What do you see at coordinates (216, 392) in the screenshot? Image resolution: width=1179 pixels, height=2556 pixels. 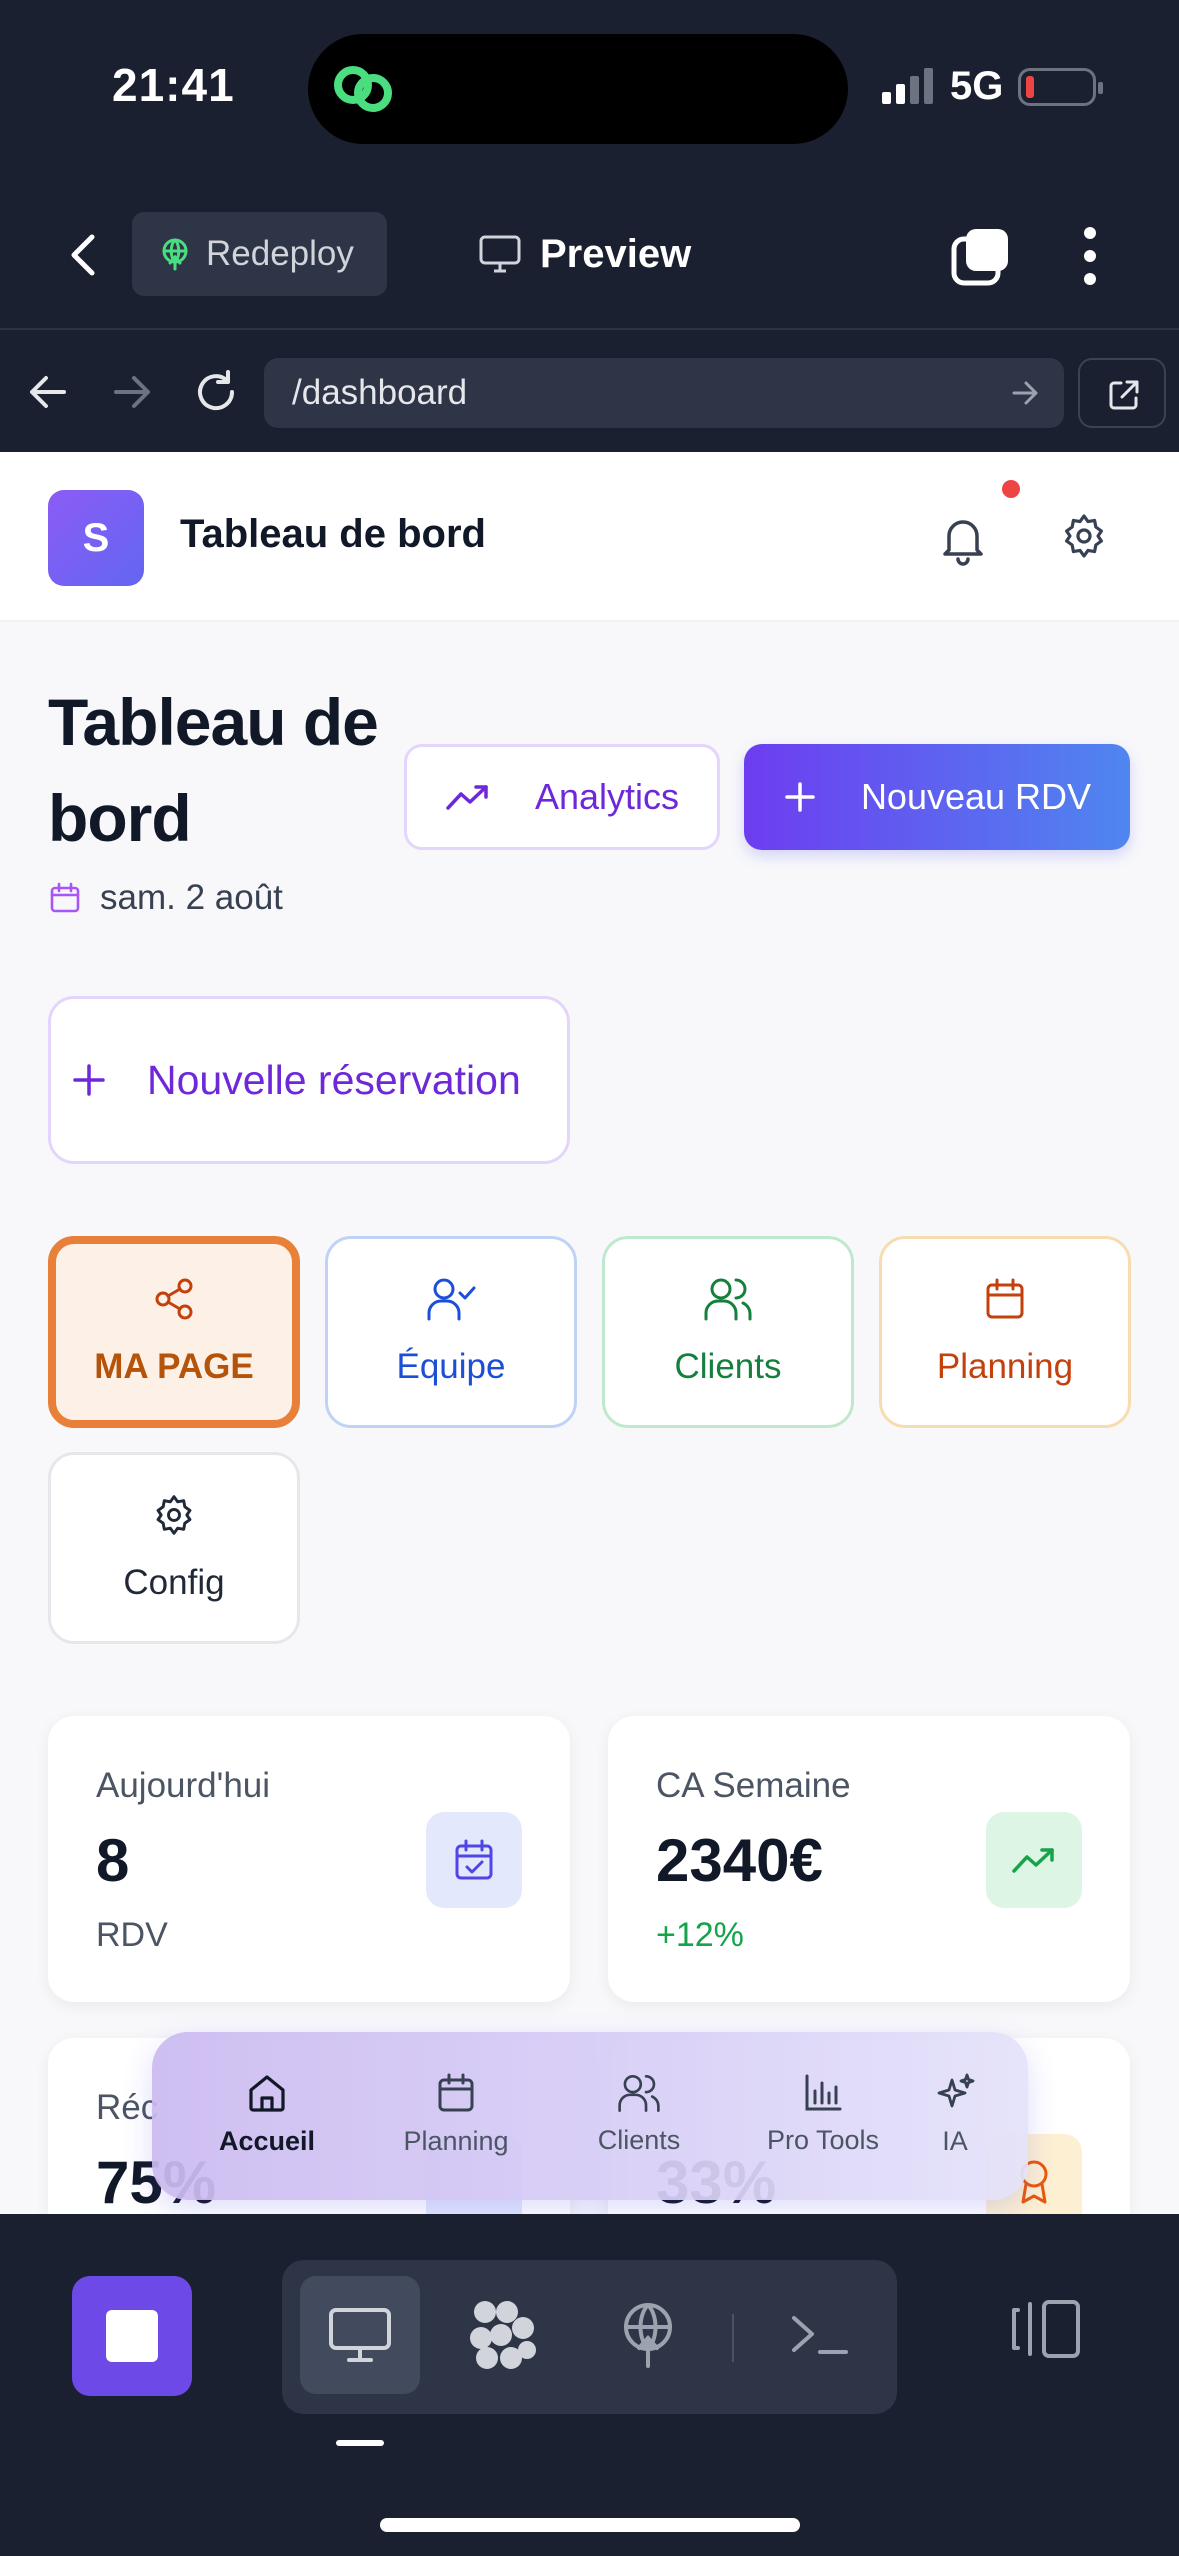 I see `reload-icon` at bounding box center [216, 392].